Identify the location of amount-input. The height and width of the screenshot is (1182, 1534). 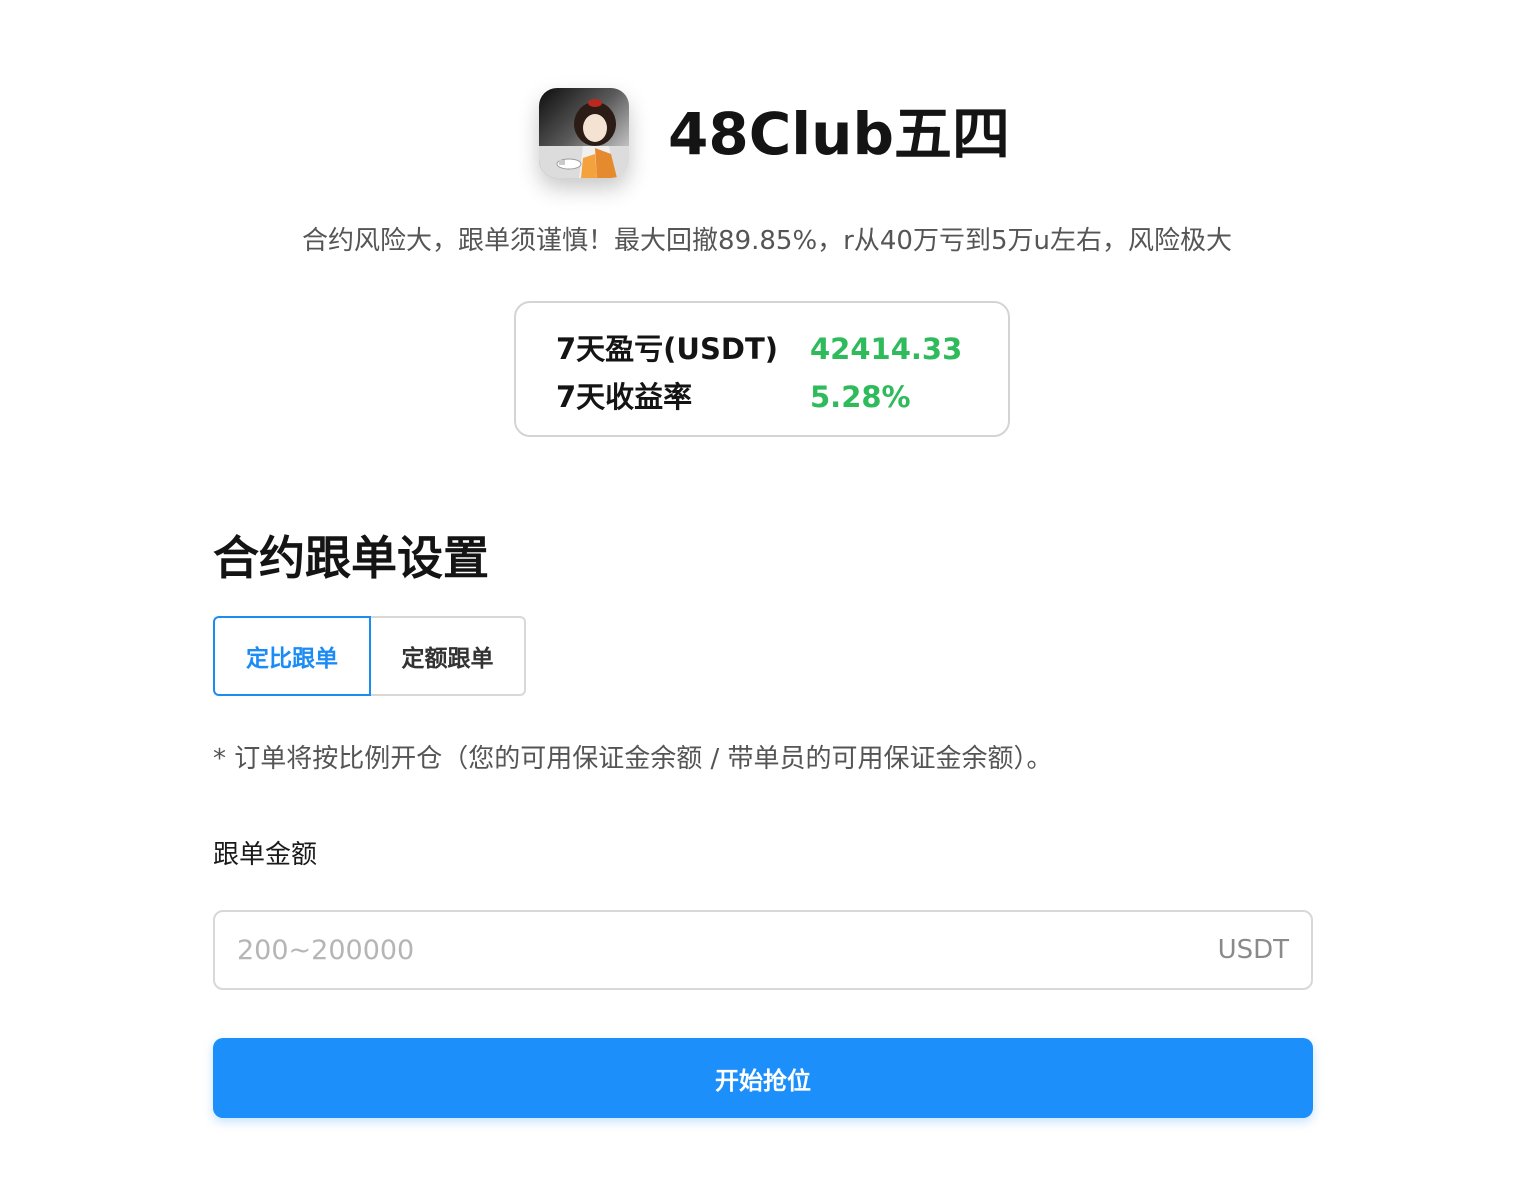
(687, 950).